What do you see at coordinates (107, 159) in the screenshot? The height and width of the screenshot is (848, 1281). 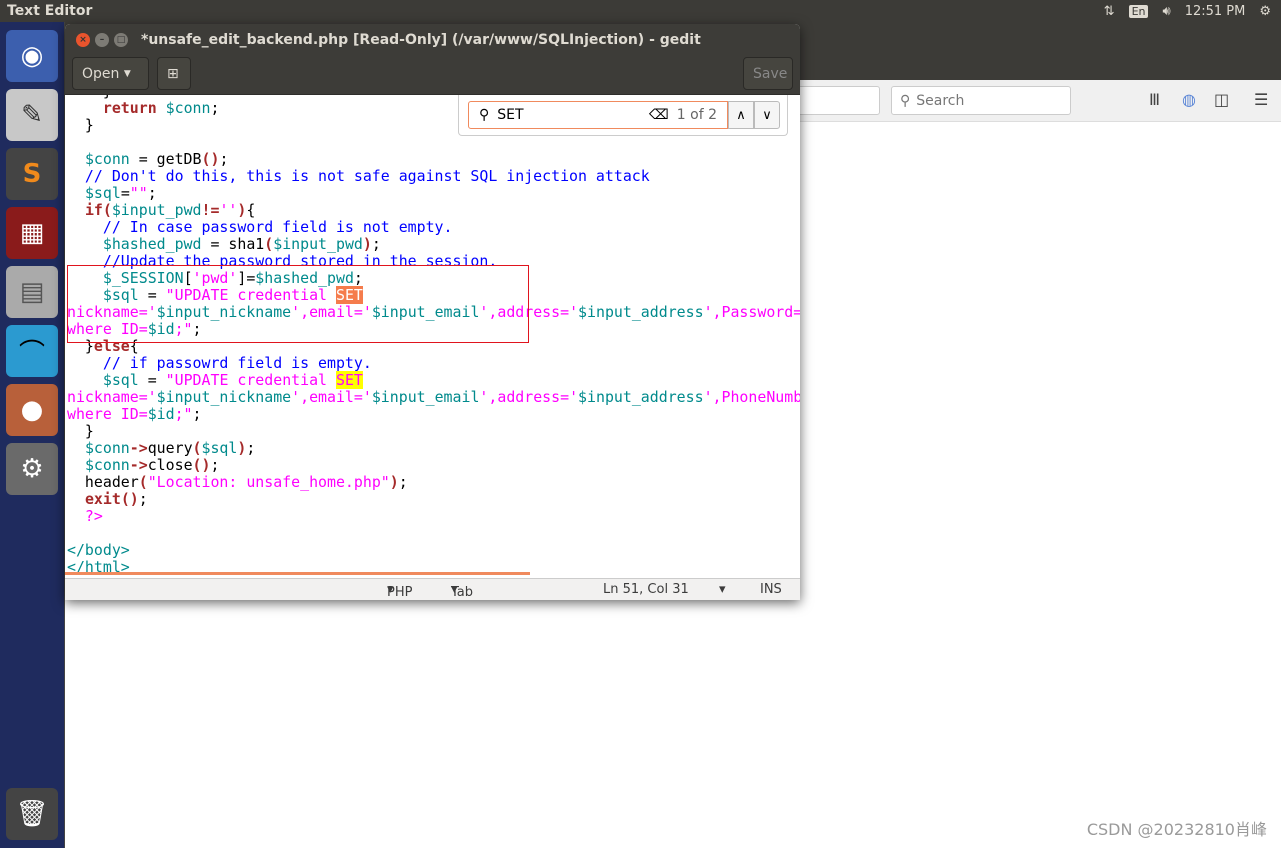 I see `code-token: $conn` at bounding box center [107, 159].